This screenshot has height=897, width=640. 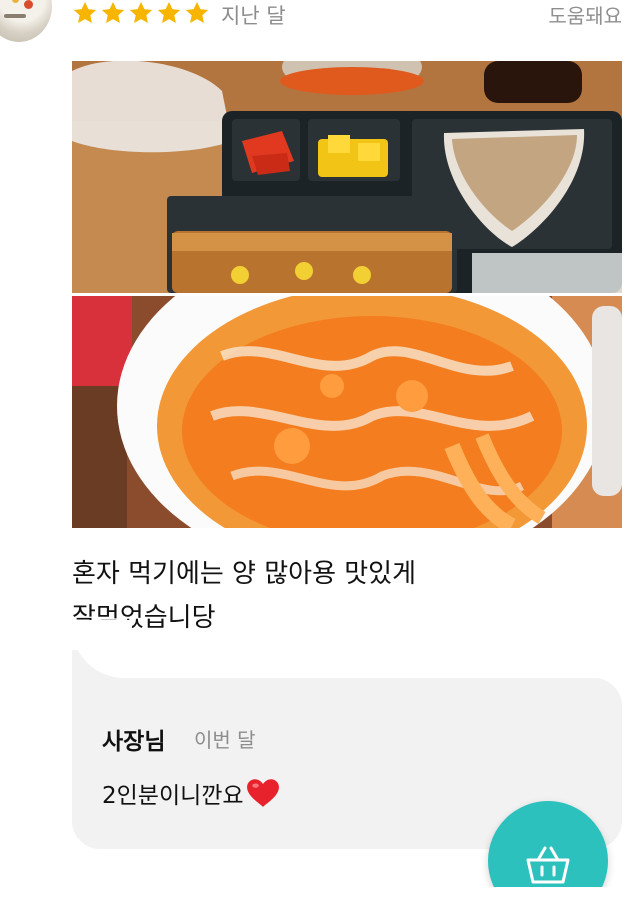 I want to click on review-date: 지난 달, so click(x=253, y=16).